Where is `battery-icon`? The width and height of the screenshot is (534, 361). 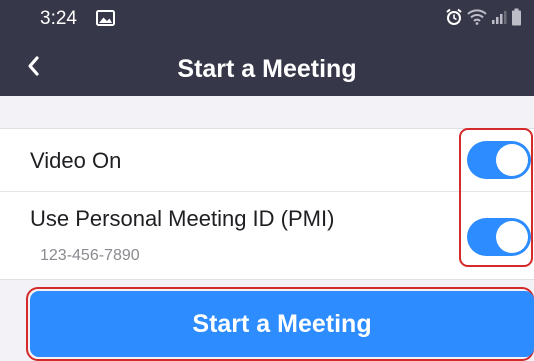
battery-icon is located at coordinates (516, 17).